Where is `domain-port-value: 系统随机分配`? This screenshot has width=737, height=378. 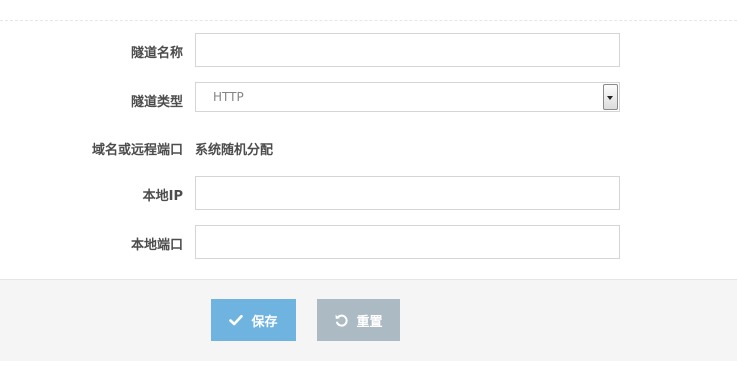
domain-port-value: 系统随机分配 is located at coordinates (234, 150).